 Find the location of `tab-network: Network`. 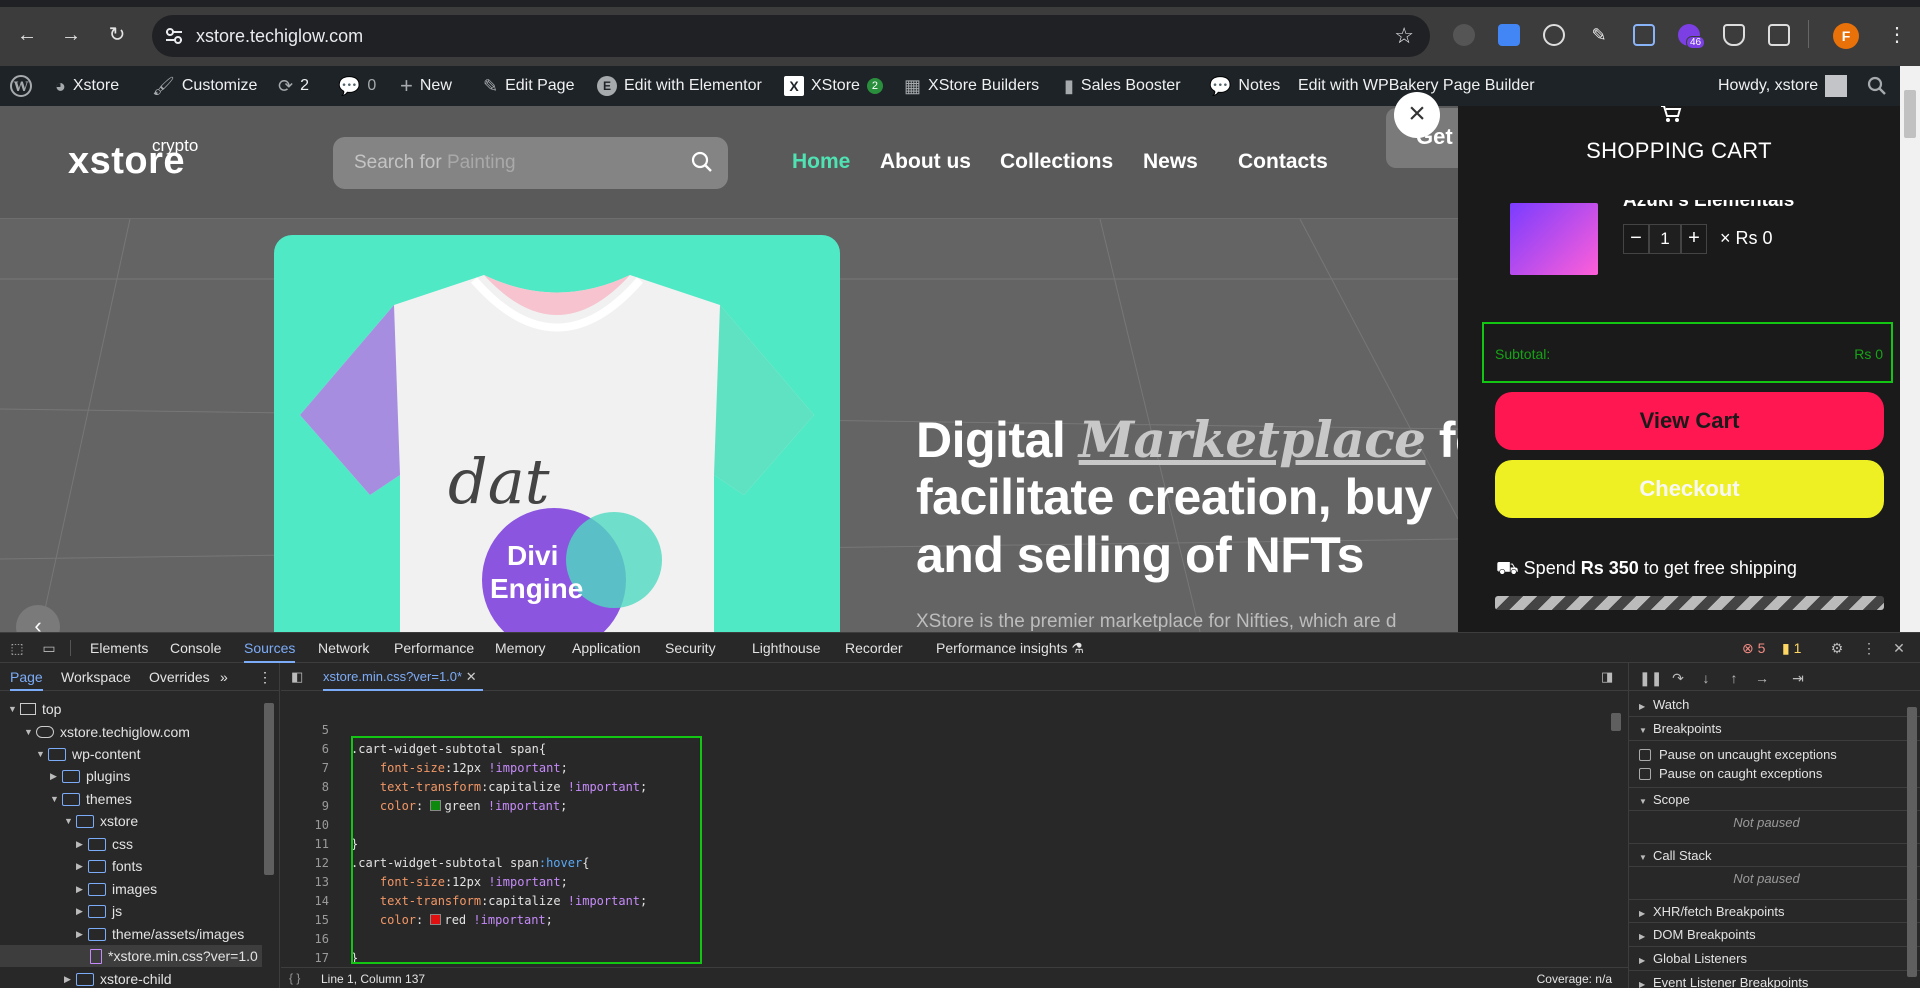

tab-network: Network is located at coordinates (343, 648).